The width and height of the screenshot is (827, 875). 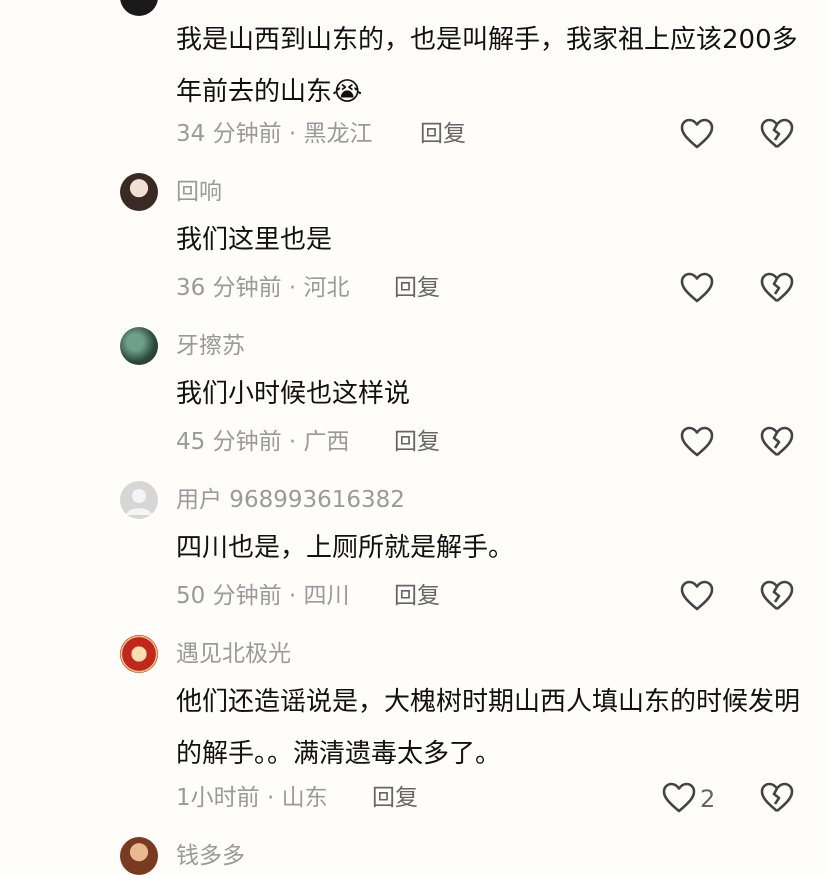 I want to click on crying-emoji-icon: 😭, so click(x=347, y=92).